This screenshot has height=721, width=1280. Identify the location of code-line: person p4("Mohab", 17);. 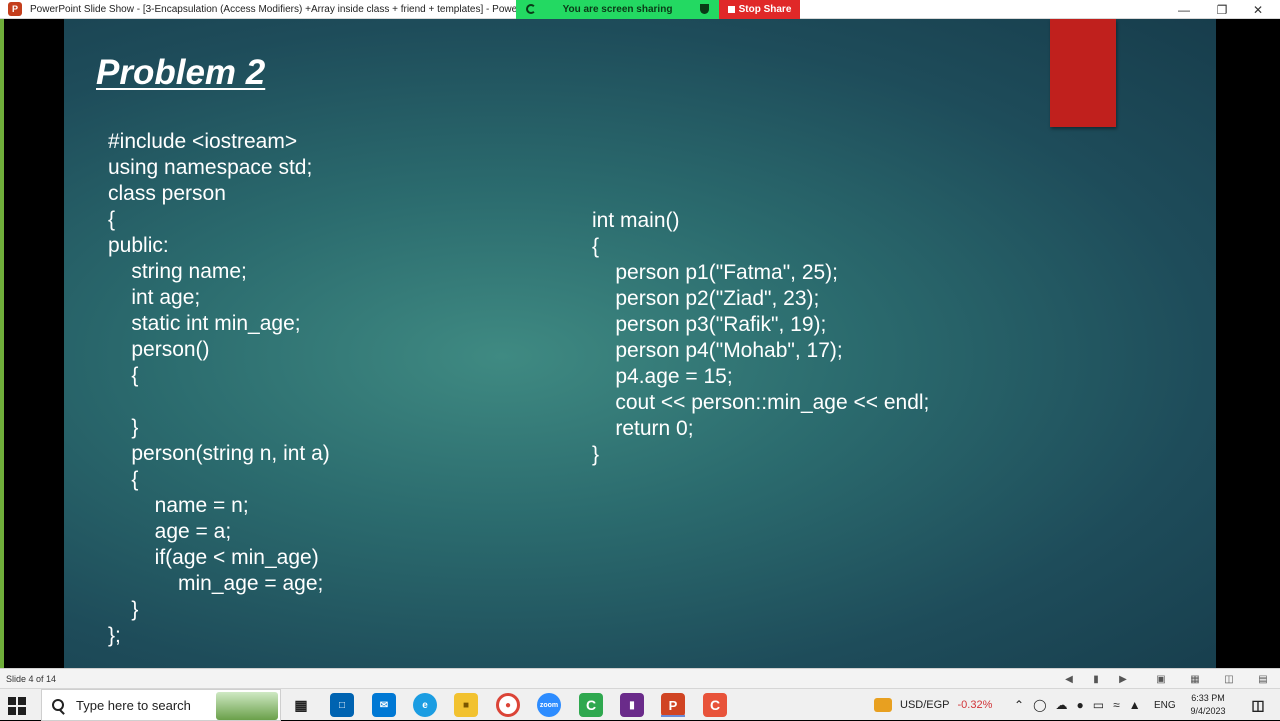
(717, 350).